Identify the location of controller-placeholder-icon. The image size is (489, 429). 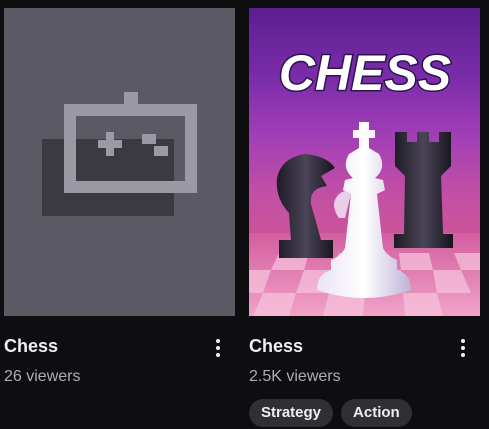
(119, 154).